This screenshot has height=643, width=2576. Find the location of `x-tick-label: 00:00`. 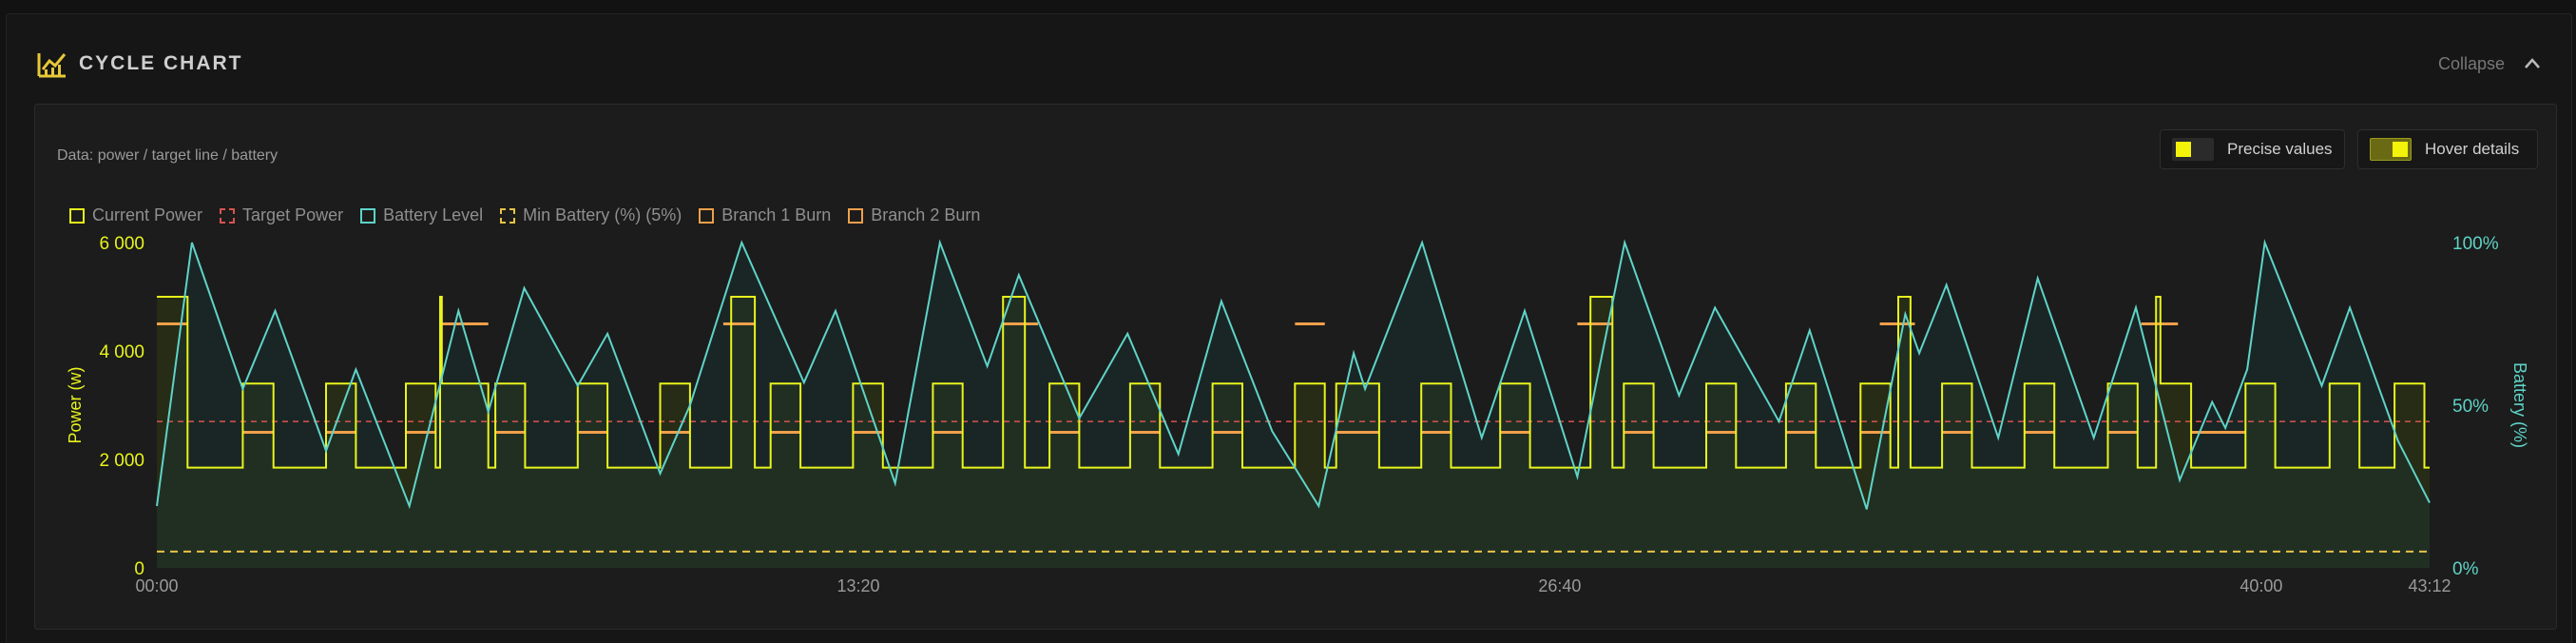

x-tick-label: 00:00 is located at coordinates (157, 585).